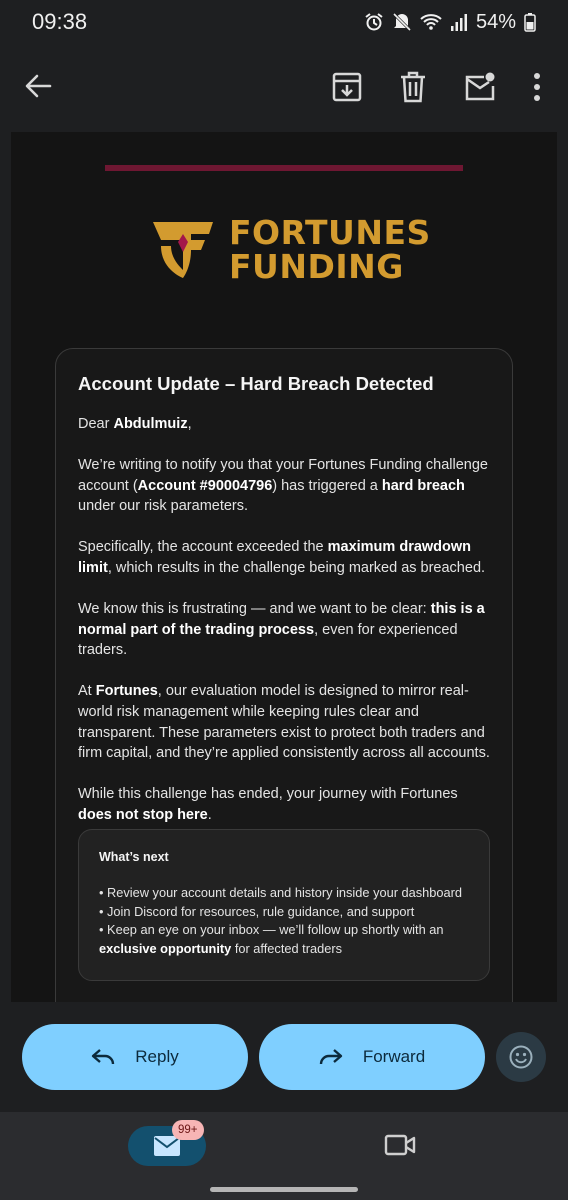 This screenshot has width=568, height=1200. Describe the element at coordinates (126, 691) in the screenshot. I see `p4-bold: Fortunes` at that location.